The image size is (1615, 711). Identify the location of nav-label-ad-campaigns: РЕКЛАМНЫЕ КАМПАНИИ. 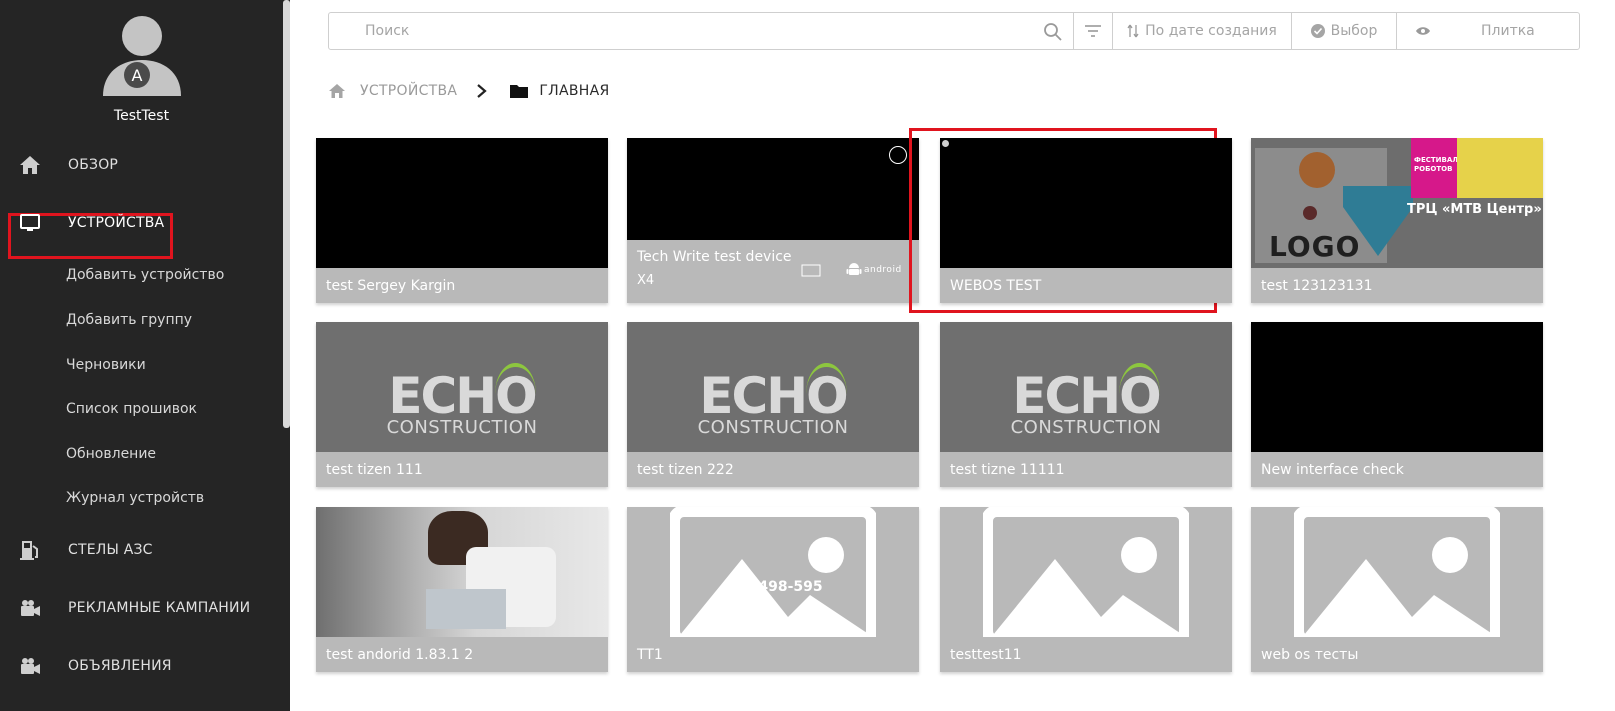
(159, 608).